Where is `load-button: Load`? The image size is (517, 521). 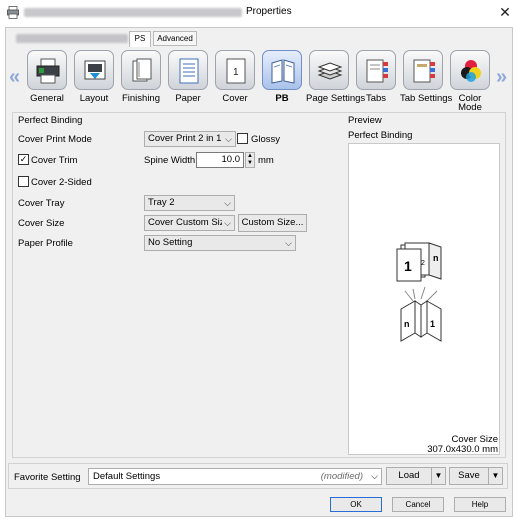
load-button: Load is located at coordinates (409, 476).